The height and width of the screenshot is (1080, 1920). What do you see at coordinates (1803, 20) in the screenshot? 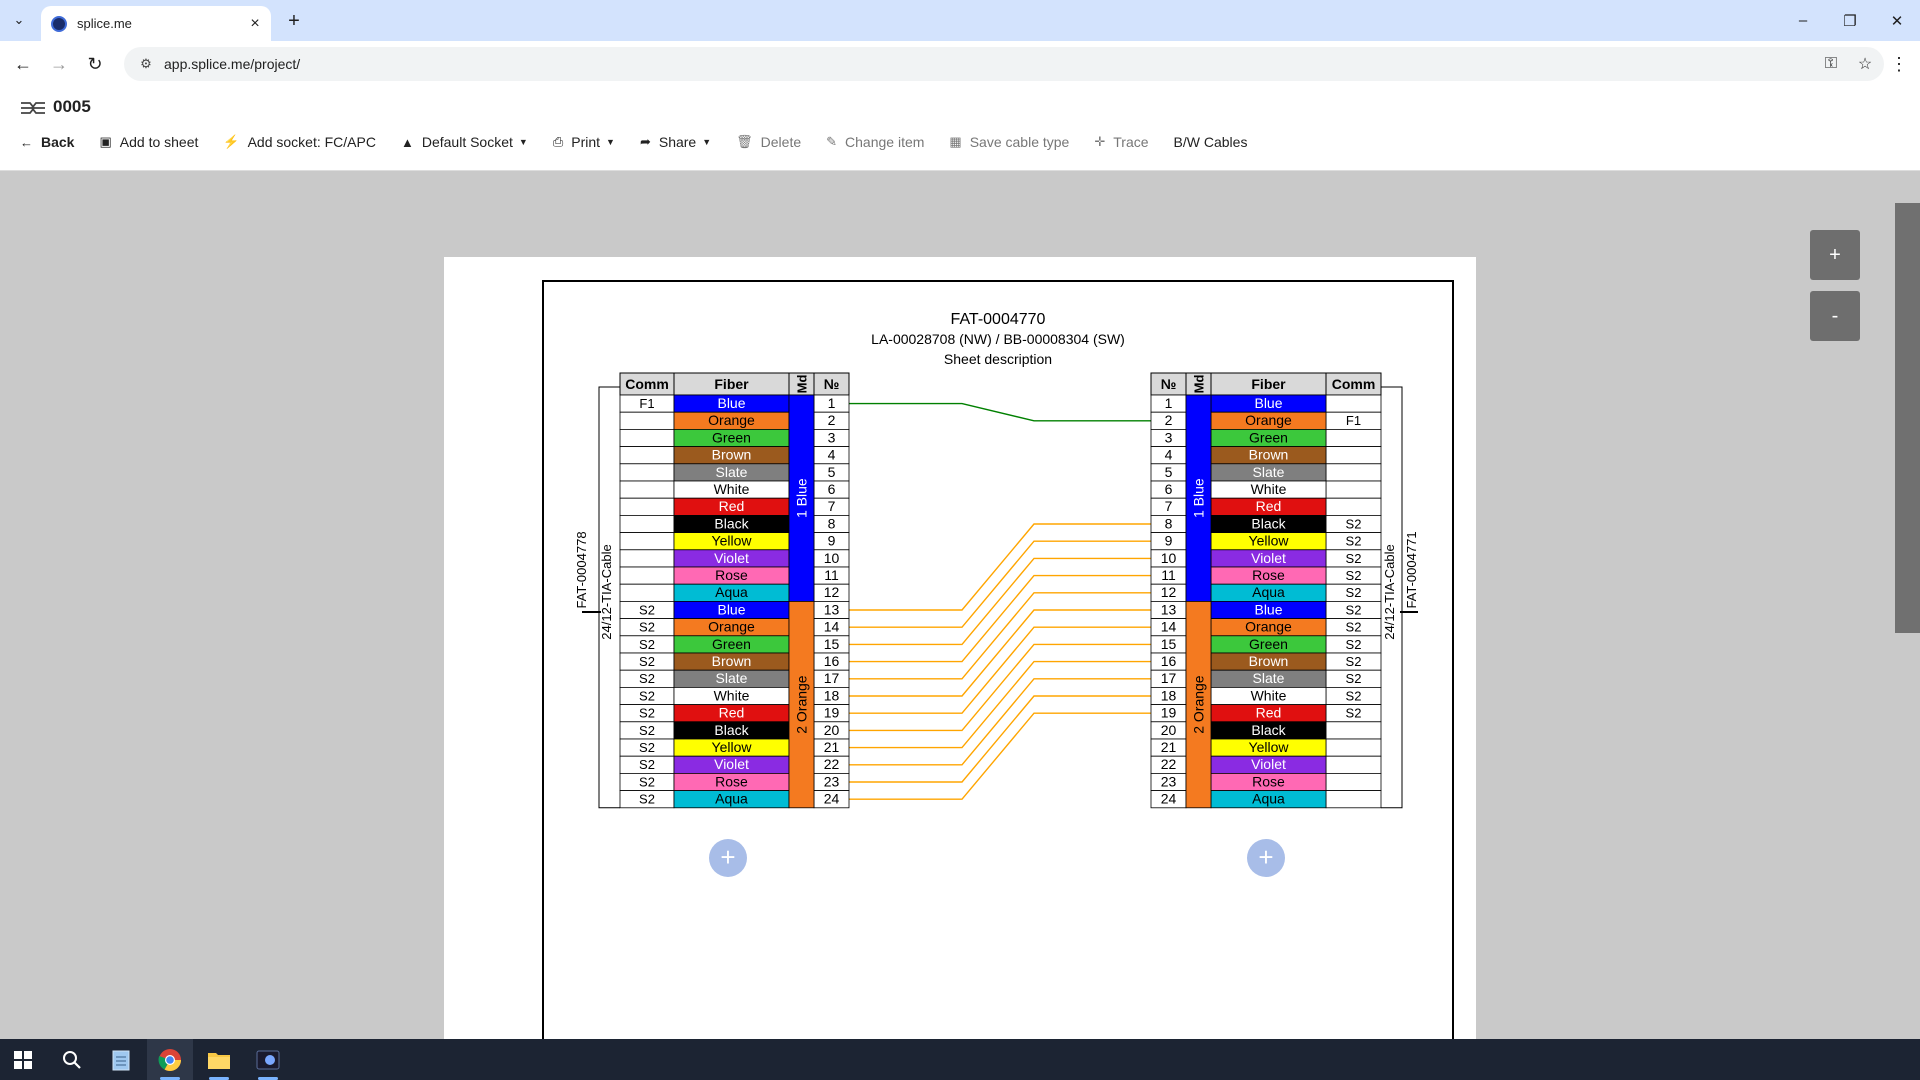
I see `minimize-window-icon: –` at bounding box center [1803, 20].